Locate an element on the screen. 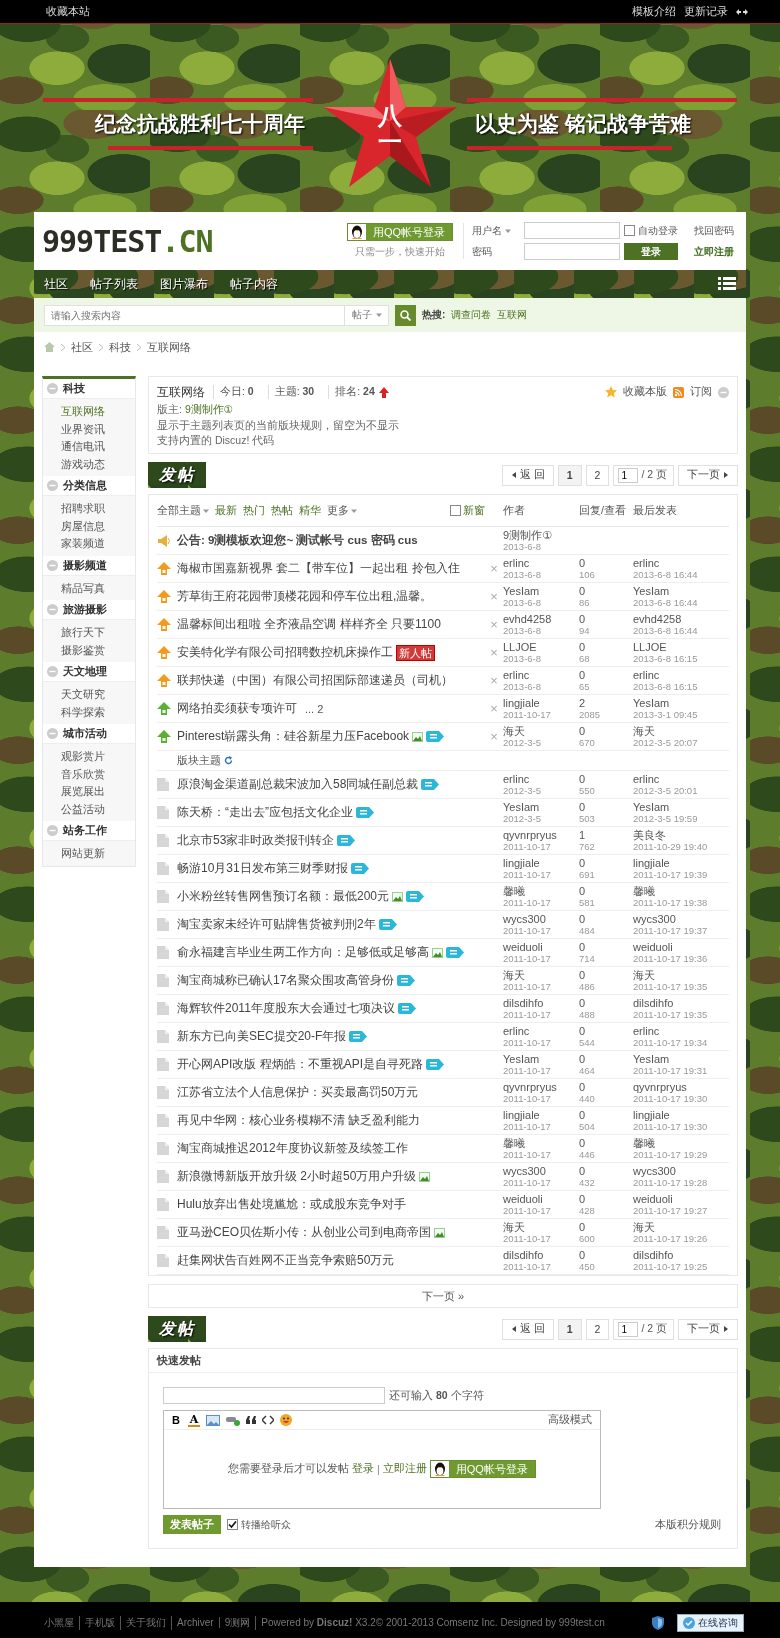  register-link: 立即注册 is located at coordinates (404, 1469).